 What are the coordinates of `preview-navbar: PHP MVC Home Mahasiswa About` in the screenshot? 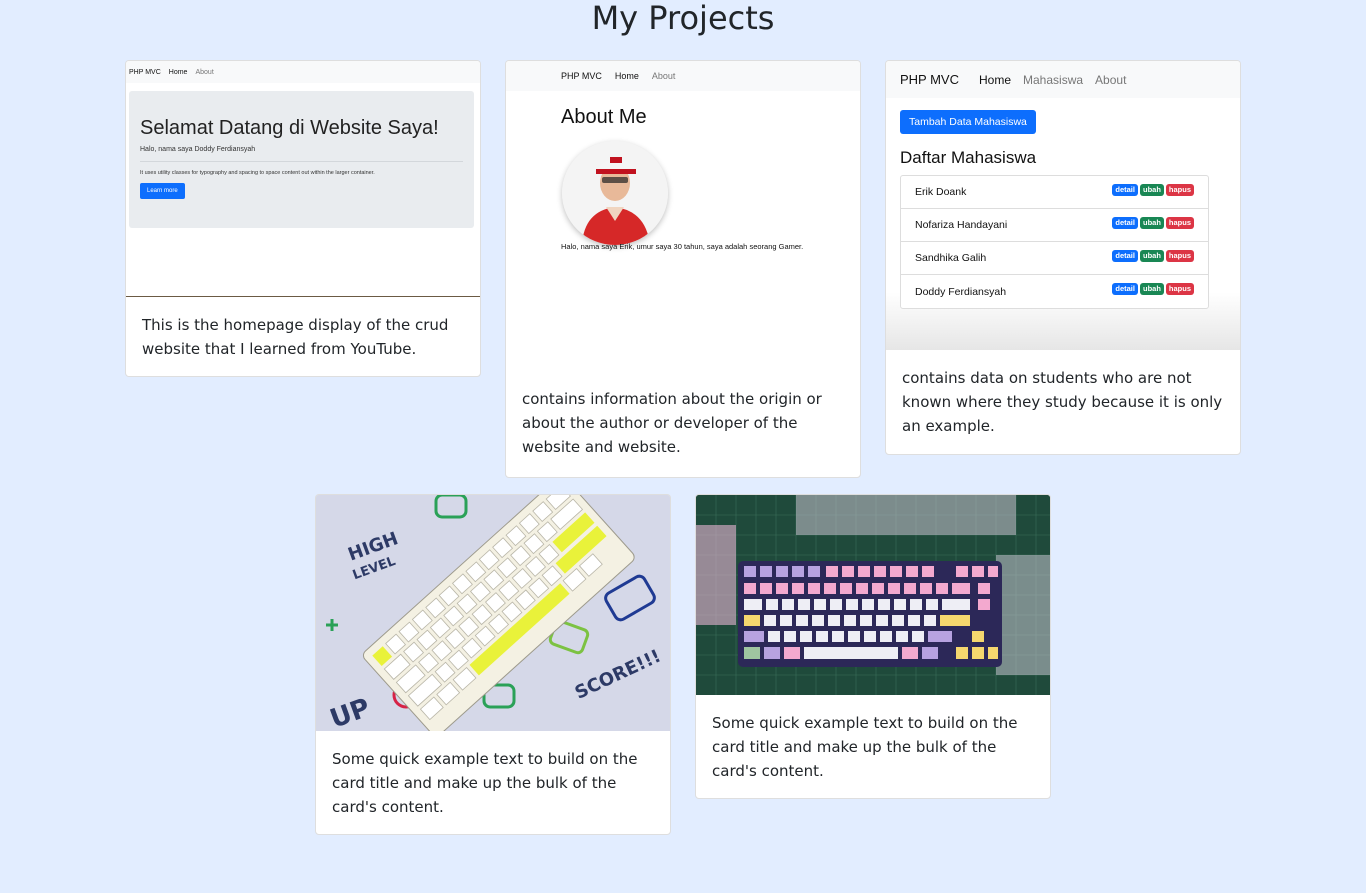 It's located at (1063, 79).